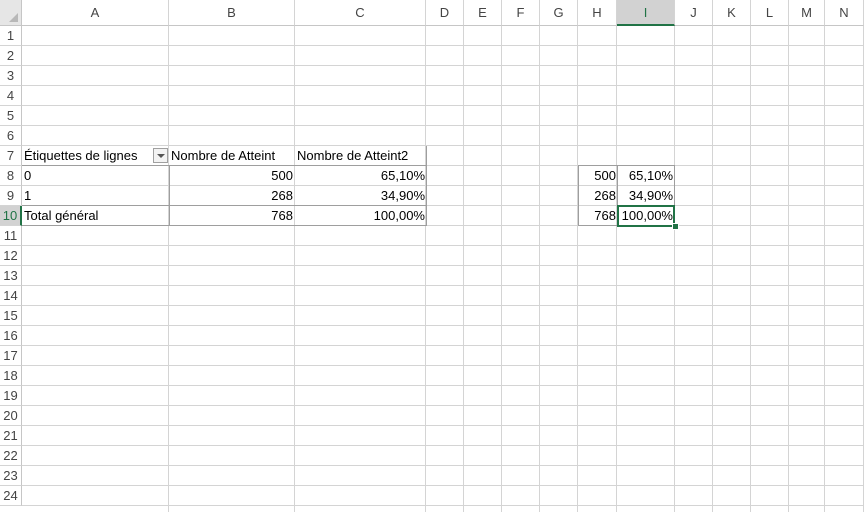 This screenshot has width=864, height=512. What do you see at coordinates (646, 176) in the screenshot?
I see `side-table-percent: 65,10%` at bounding box center [646, 176].